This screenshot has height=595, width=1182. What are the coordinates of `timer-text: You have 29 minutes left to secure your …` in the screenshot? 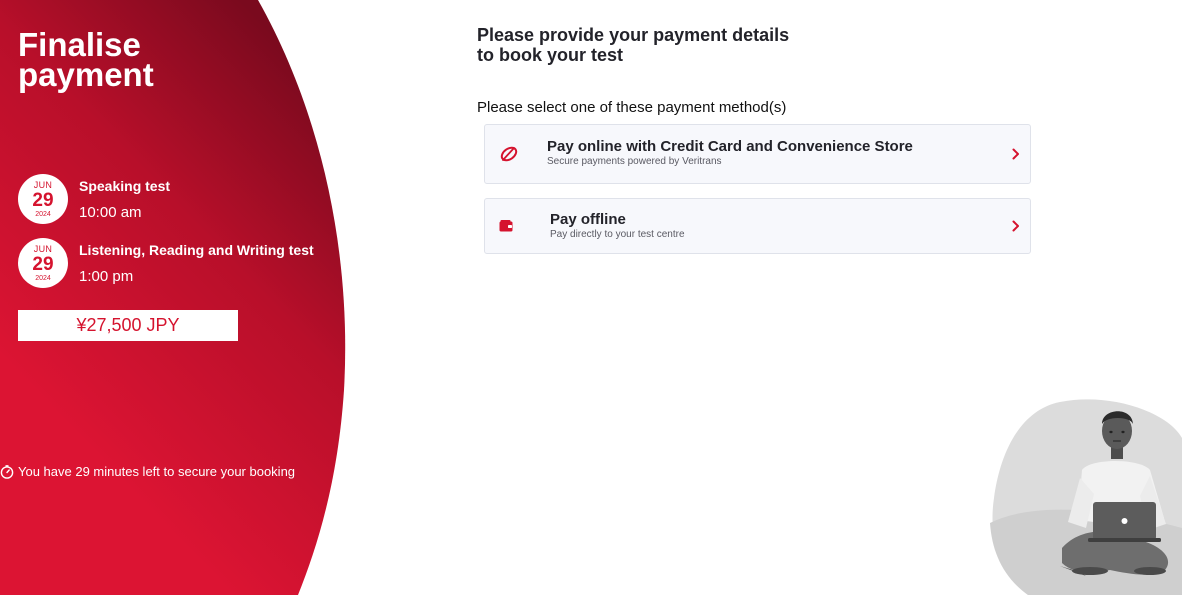 It's located at (157, 471).